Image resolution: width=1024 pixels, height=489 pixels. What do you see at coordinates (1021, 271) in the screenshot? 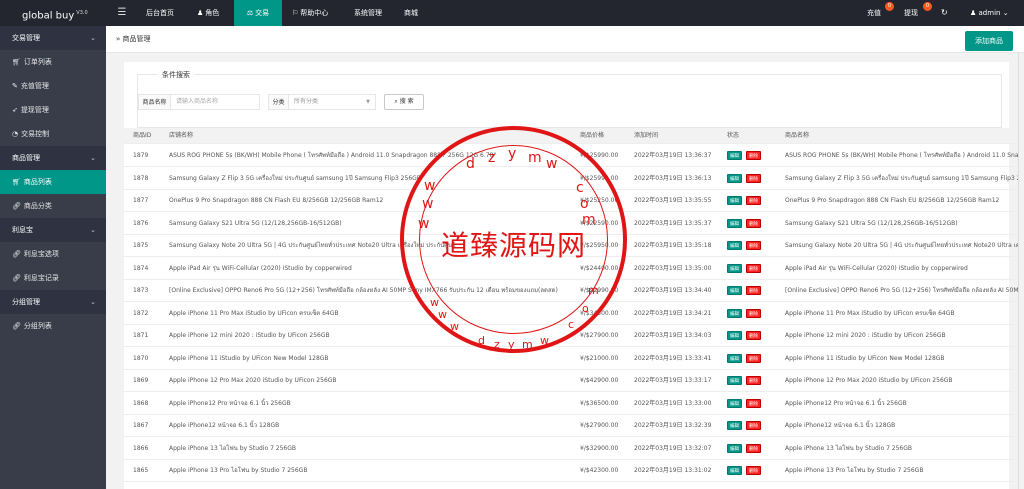
I see `vertical-scrollbar` at bounding box center [1021, 271].